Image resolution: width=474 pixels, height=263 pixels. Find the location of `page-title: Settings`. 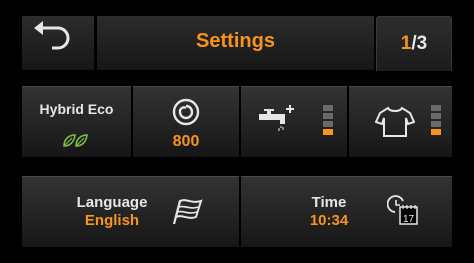

page-title: Settings is located at coordinates (235, 41).